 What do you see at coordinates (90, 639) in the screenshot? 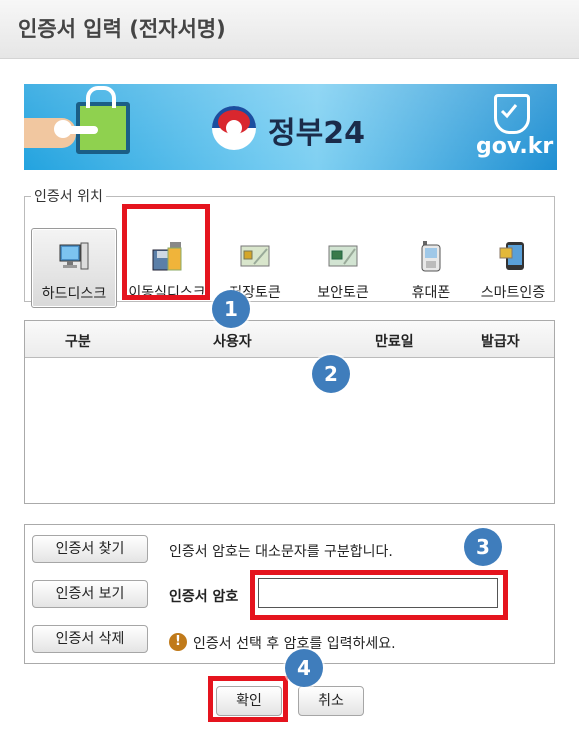
I see `delete-cert-button: 인증서 삭제` at bounding box center [90, 639].